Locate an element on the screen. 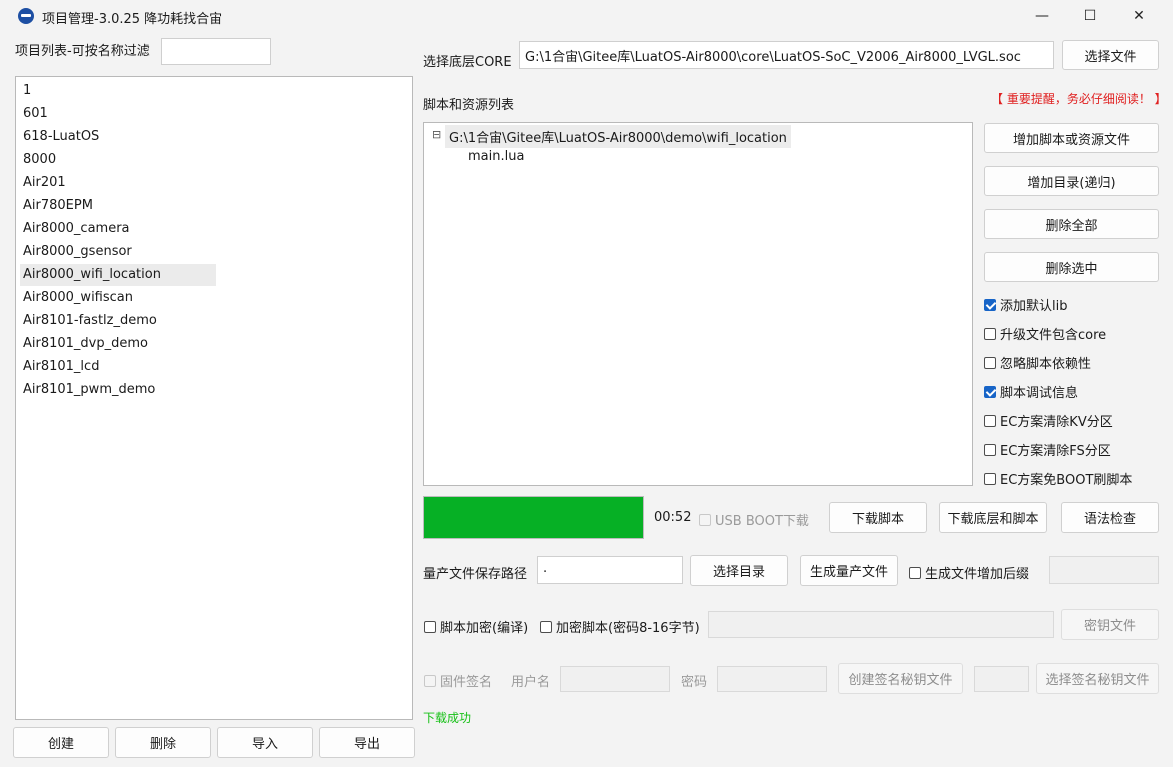  download-progress-bar is located at coordinates (533, 517).